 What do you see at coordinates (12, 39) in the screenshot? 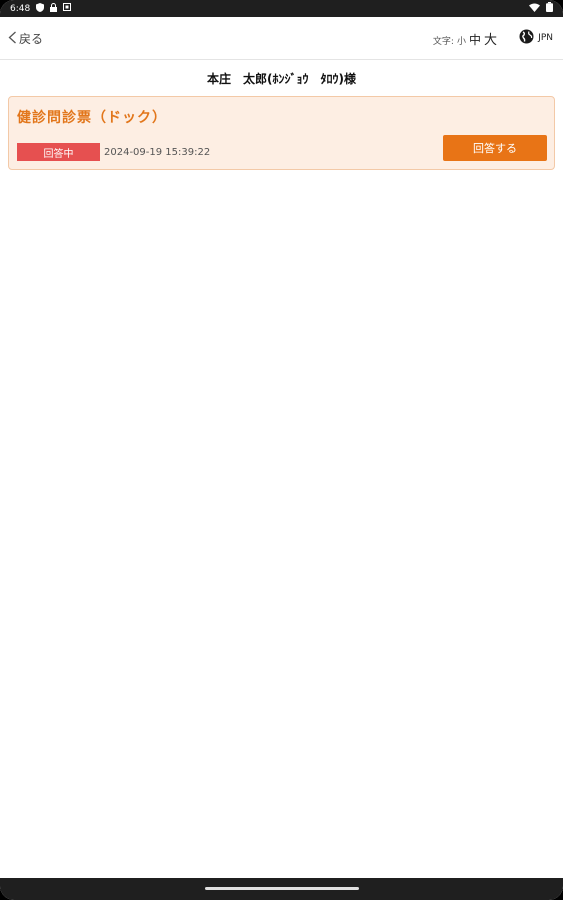
I see `chevron-left-icon` at bounding box center [12, 39].